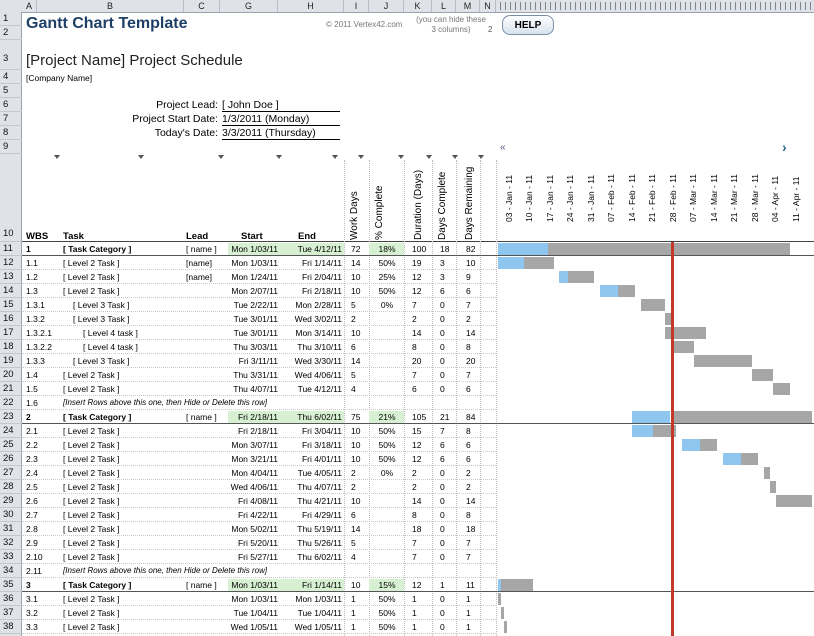 The image size is (814, 636). What do you see at coordinates (141, 157) in the screenshot?
I see `filter-dropdown-icon` at bounding box center [141, 157].